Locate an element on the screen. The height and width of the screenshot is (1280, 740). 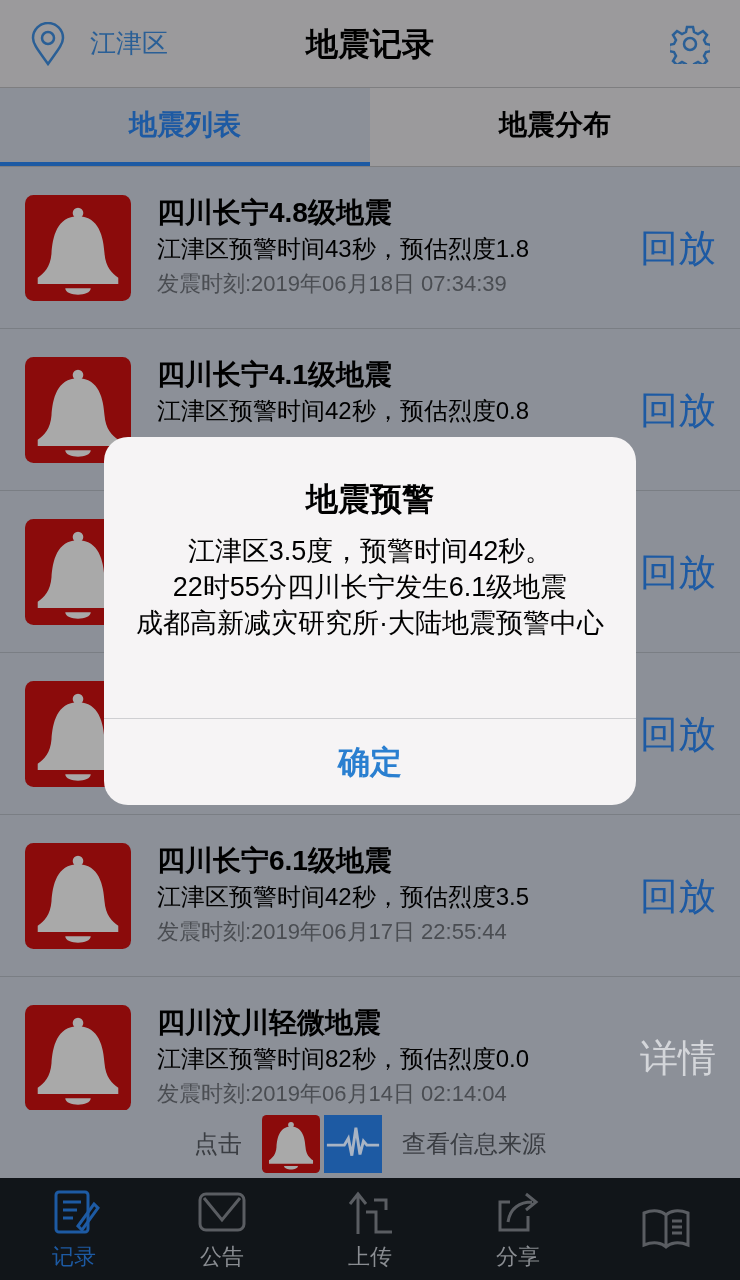
confirm-button: 确定 is located at coordinates (370, 762).